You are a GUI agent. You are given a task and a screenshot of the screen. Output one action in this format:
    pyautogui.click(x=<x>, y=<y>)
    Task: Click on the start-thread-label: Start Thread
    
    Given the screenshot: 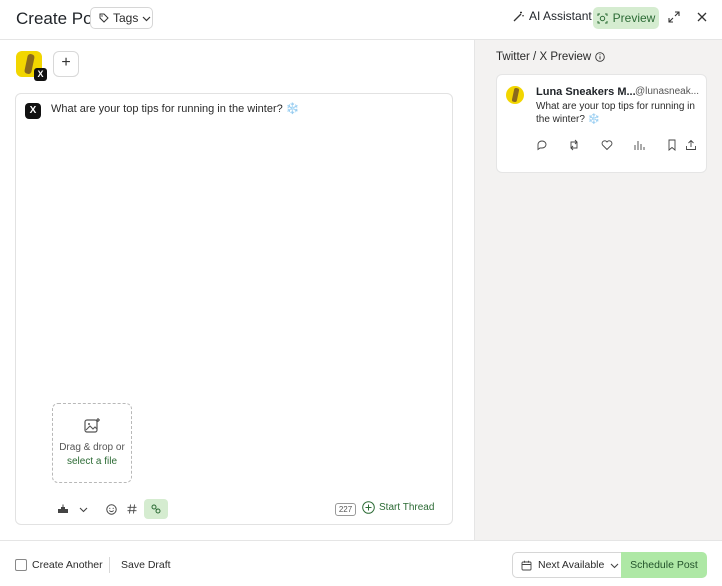 What is the action you would take?
    pyautogui.click(x=407, y=507)
    